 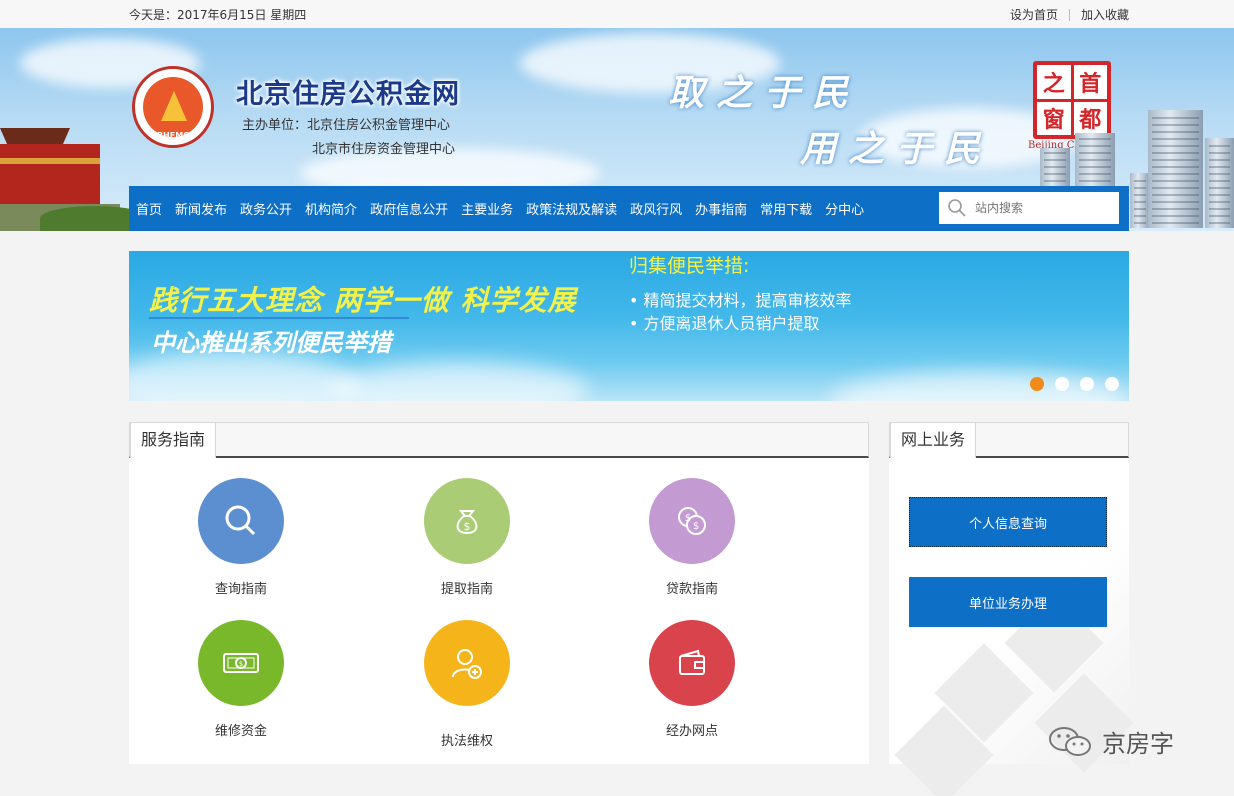 I want to click on banner-measures-title: 归集便民举措:, so click(x=689, y=266).